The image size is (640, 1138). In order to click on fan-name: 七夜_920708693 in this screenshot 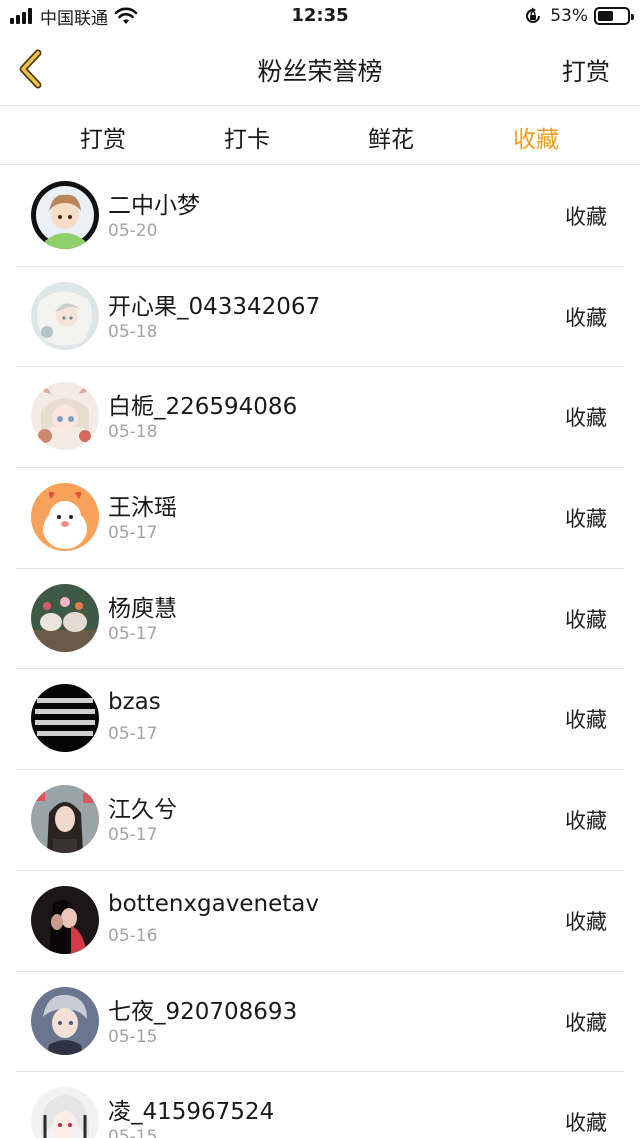, I will do `click(203, 1011)`.